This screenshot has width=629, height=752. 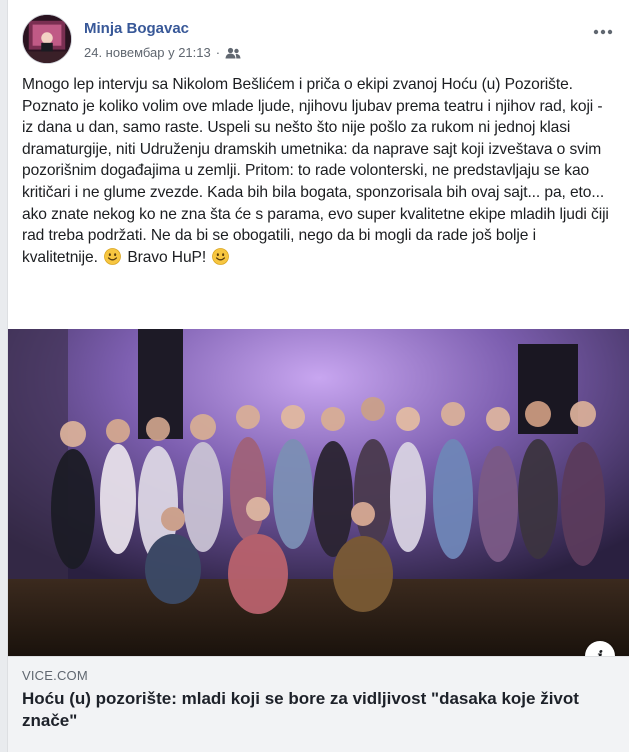 I want to click on post-message-tail: Bravo HuP!, so click(x=167, y=257).